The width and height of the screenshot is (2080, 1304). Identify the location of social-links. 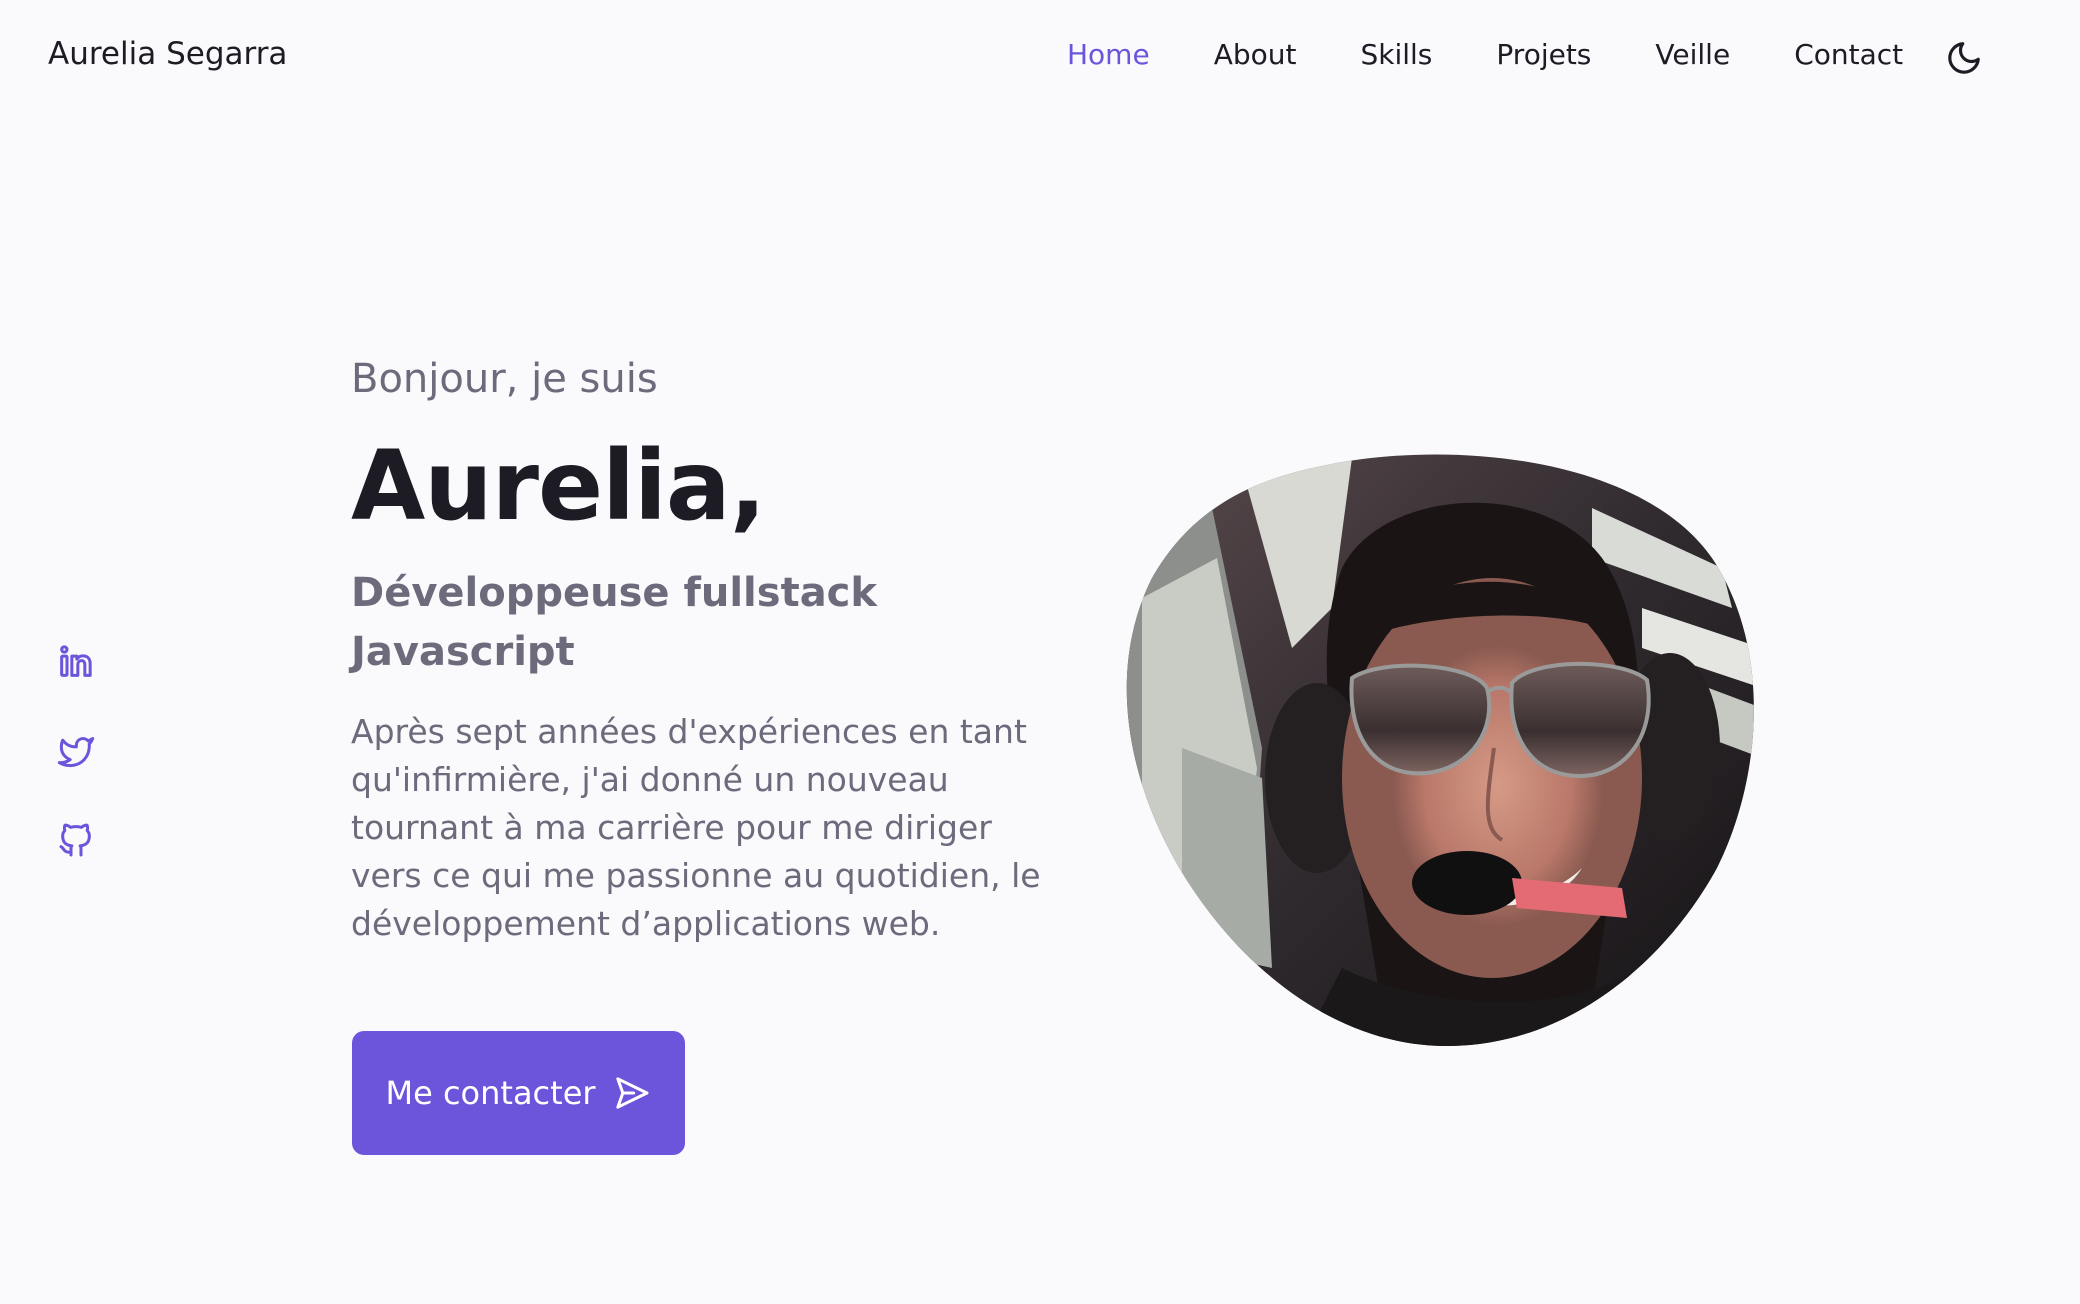
(77, 775).